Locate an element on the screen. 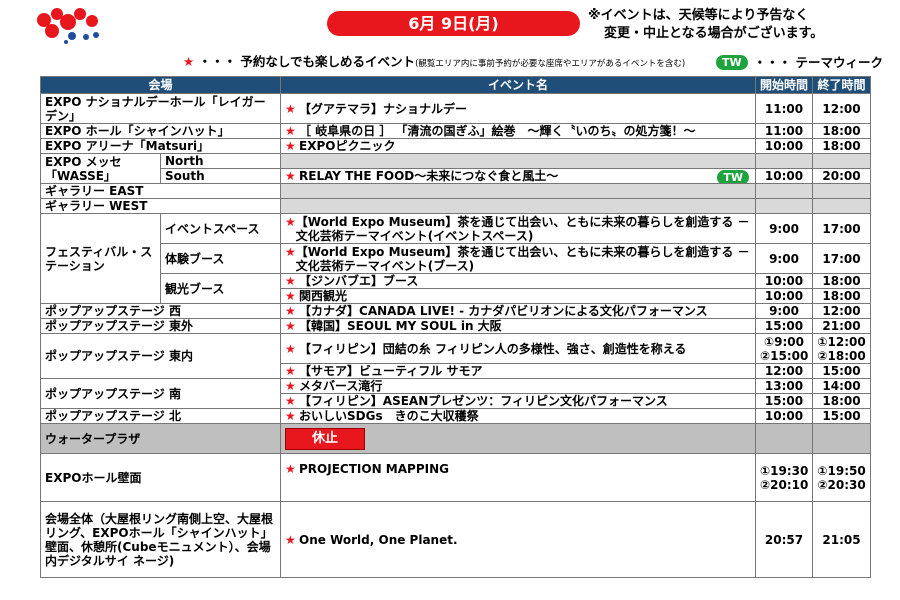 The height and width of the screenshot is (600, 900). end-time: 20:00 is located at coordinates (842, 176).